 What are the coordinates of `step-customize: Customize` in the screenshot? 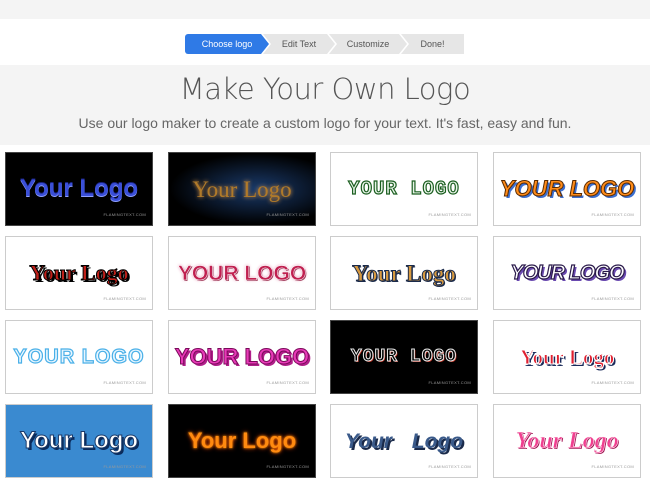 It's located at (368, 44).